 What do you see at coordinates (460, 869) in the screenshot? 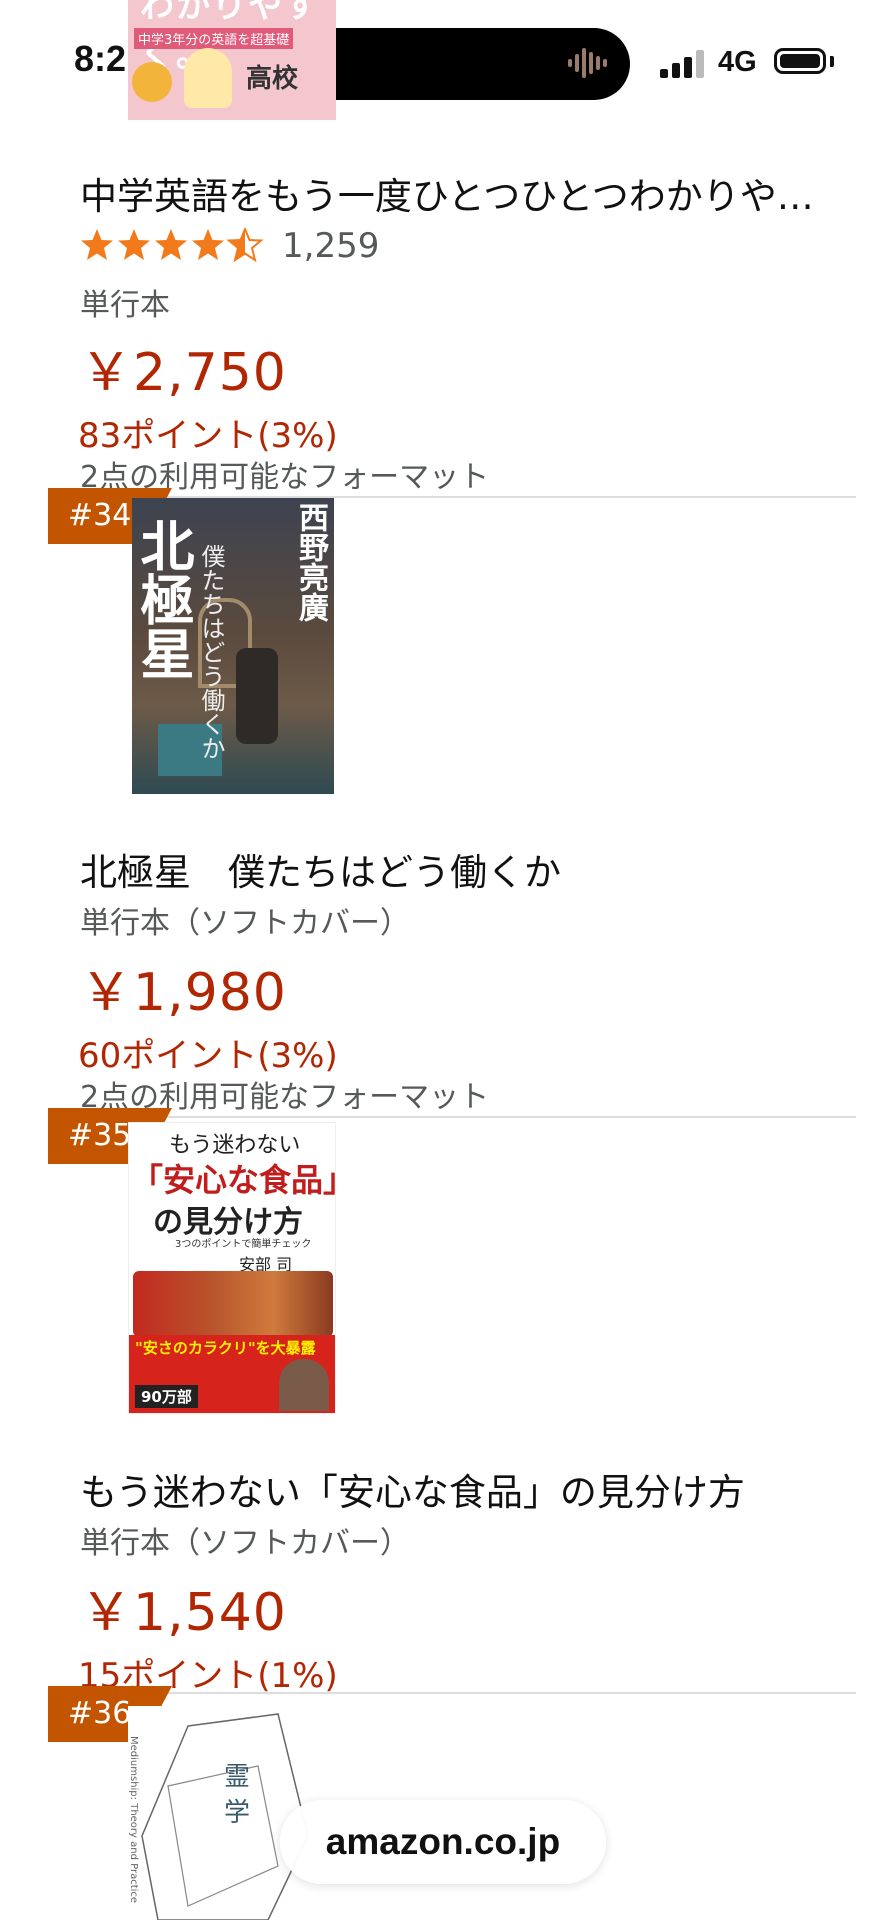
I see `product-title: 北極星 僕たちはどう働くか` at bounding box center [460, 869].